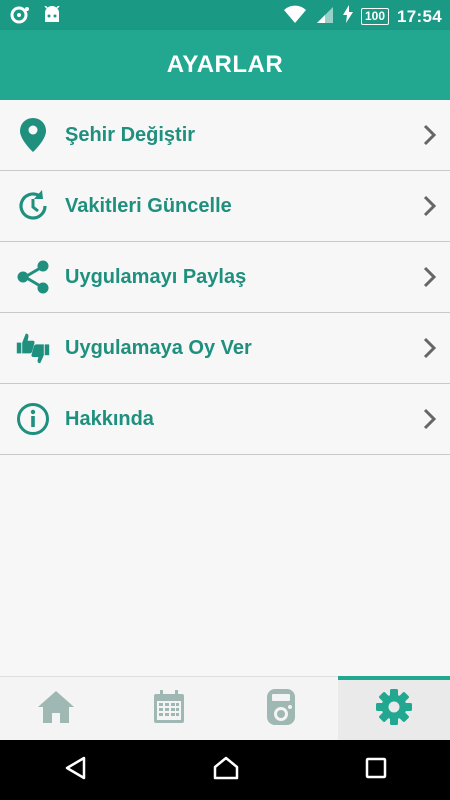  I want to click on menu-item-share-app: Uygulamayı Paylaş, so click(225, 277).